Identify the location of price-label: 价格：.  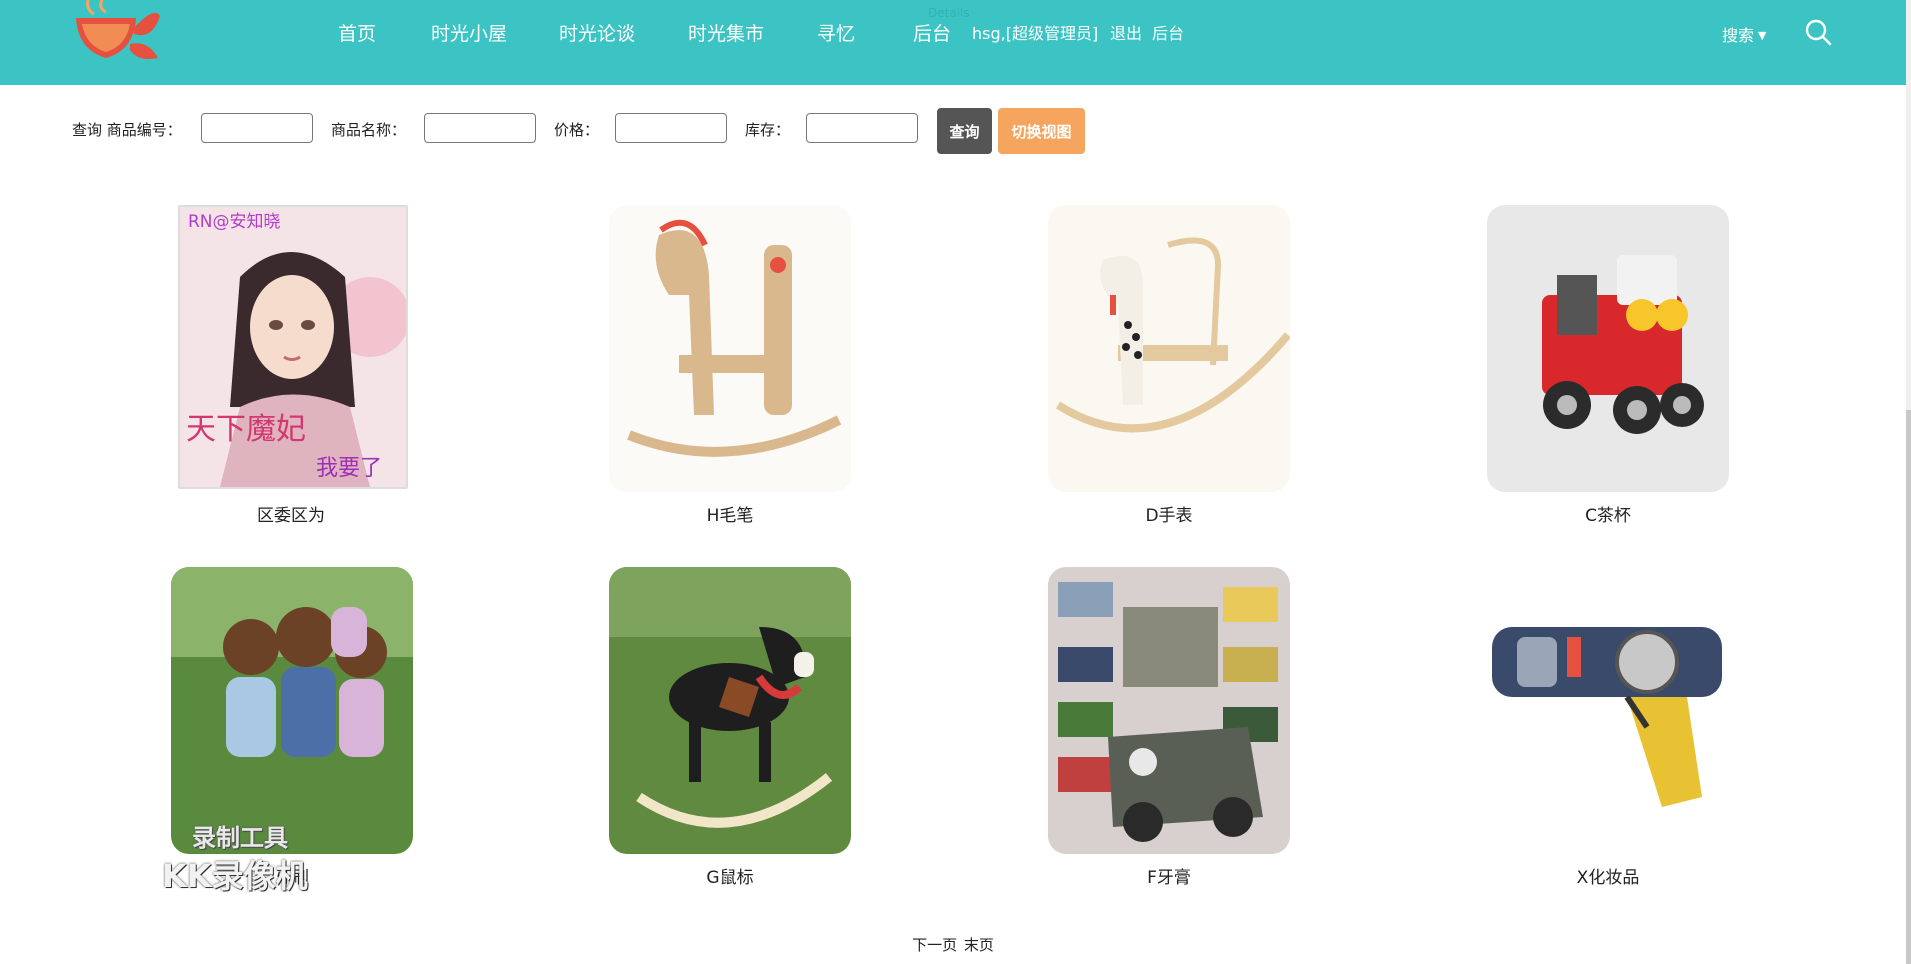
(577, 130).